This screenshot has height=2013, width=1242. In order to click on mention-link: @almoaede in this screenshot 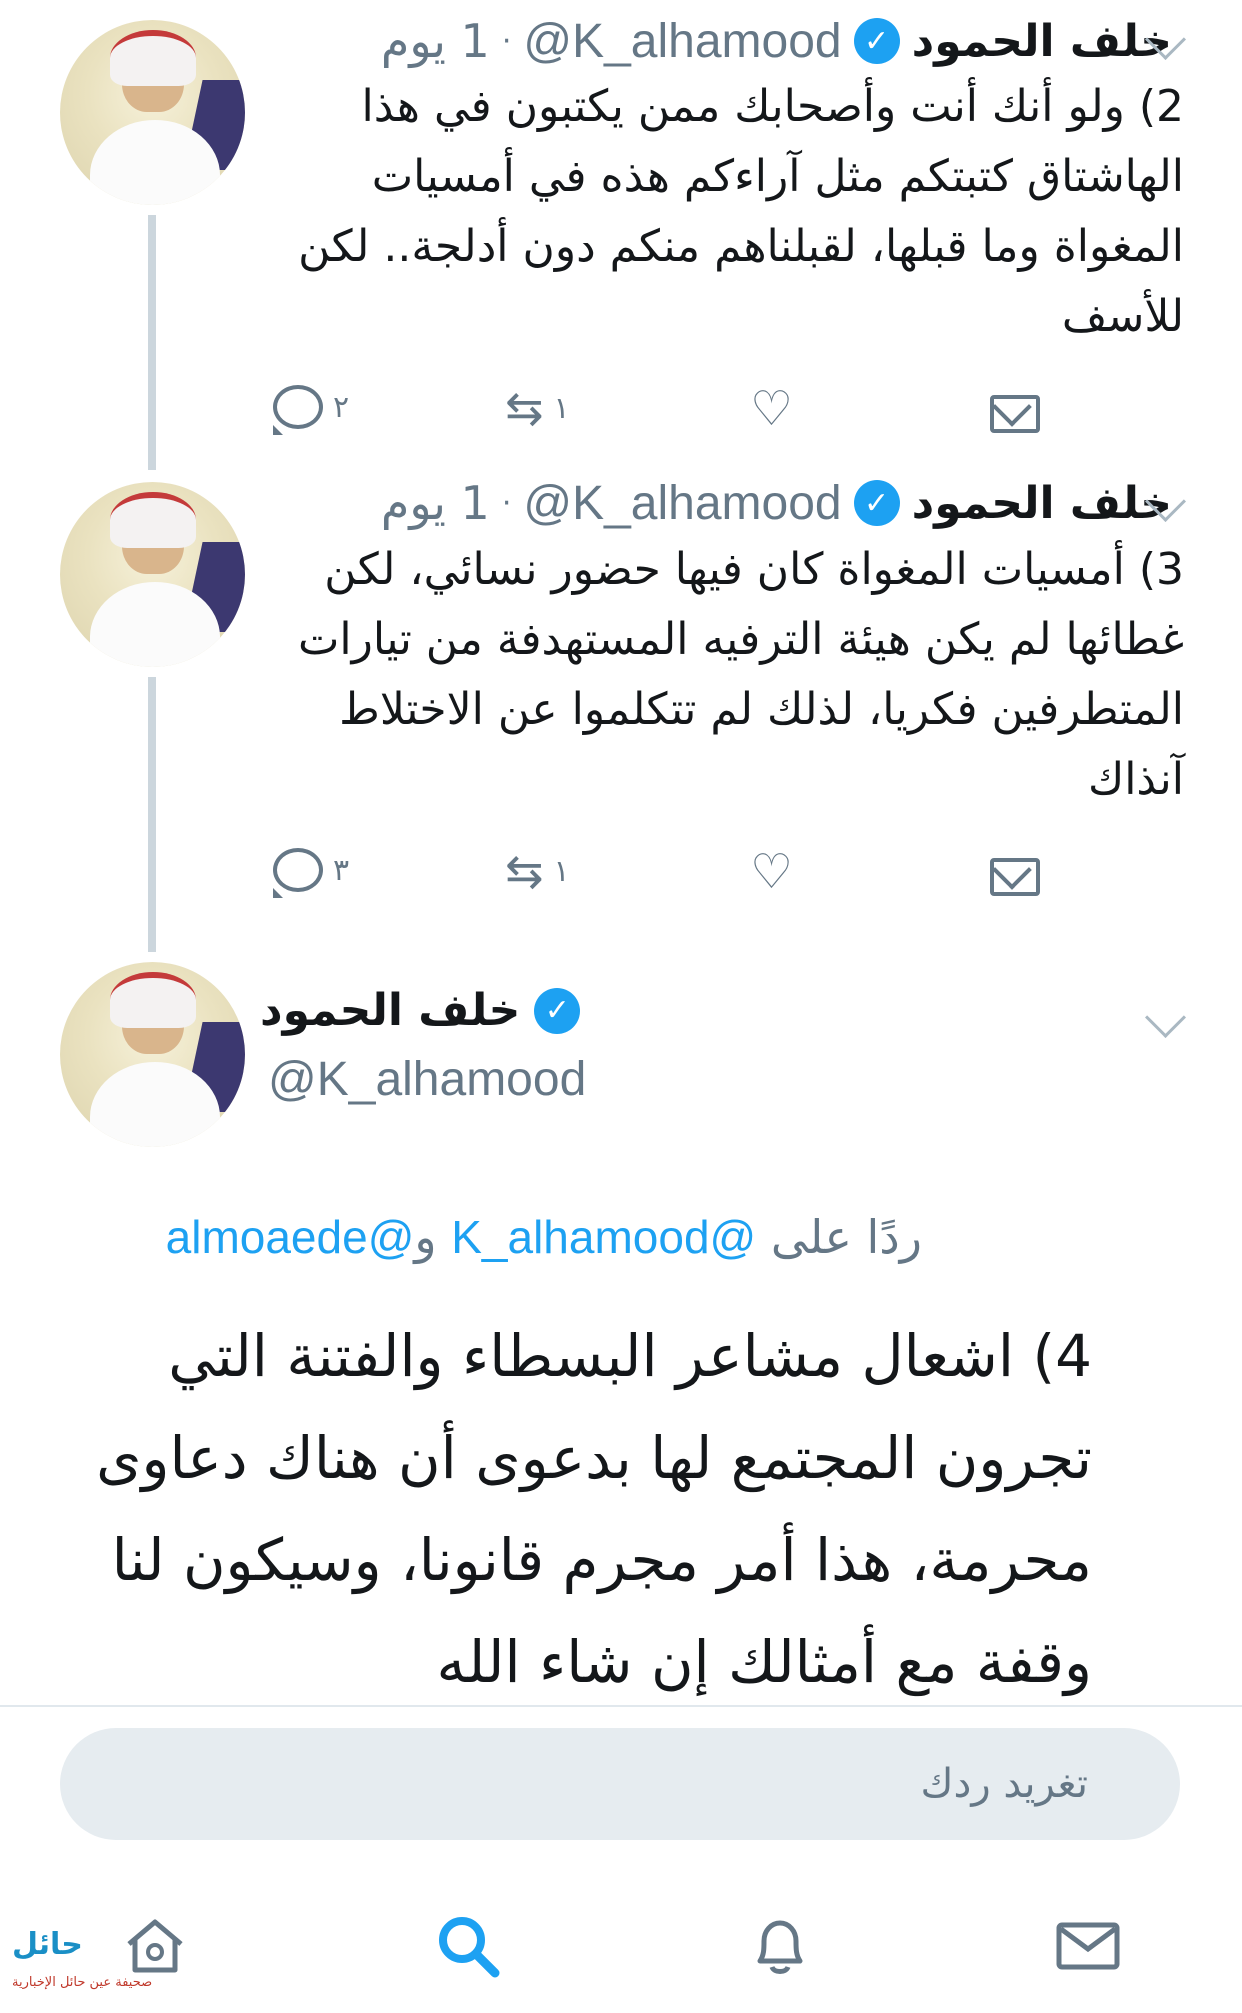, I will do `click(290, 1237)`.